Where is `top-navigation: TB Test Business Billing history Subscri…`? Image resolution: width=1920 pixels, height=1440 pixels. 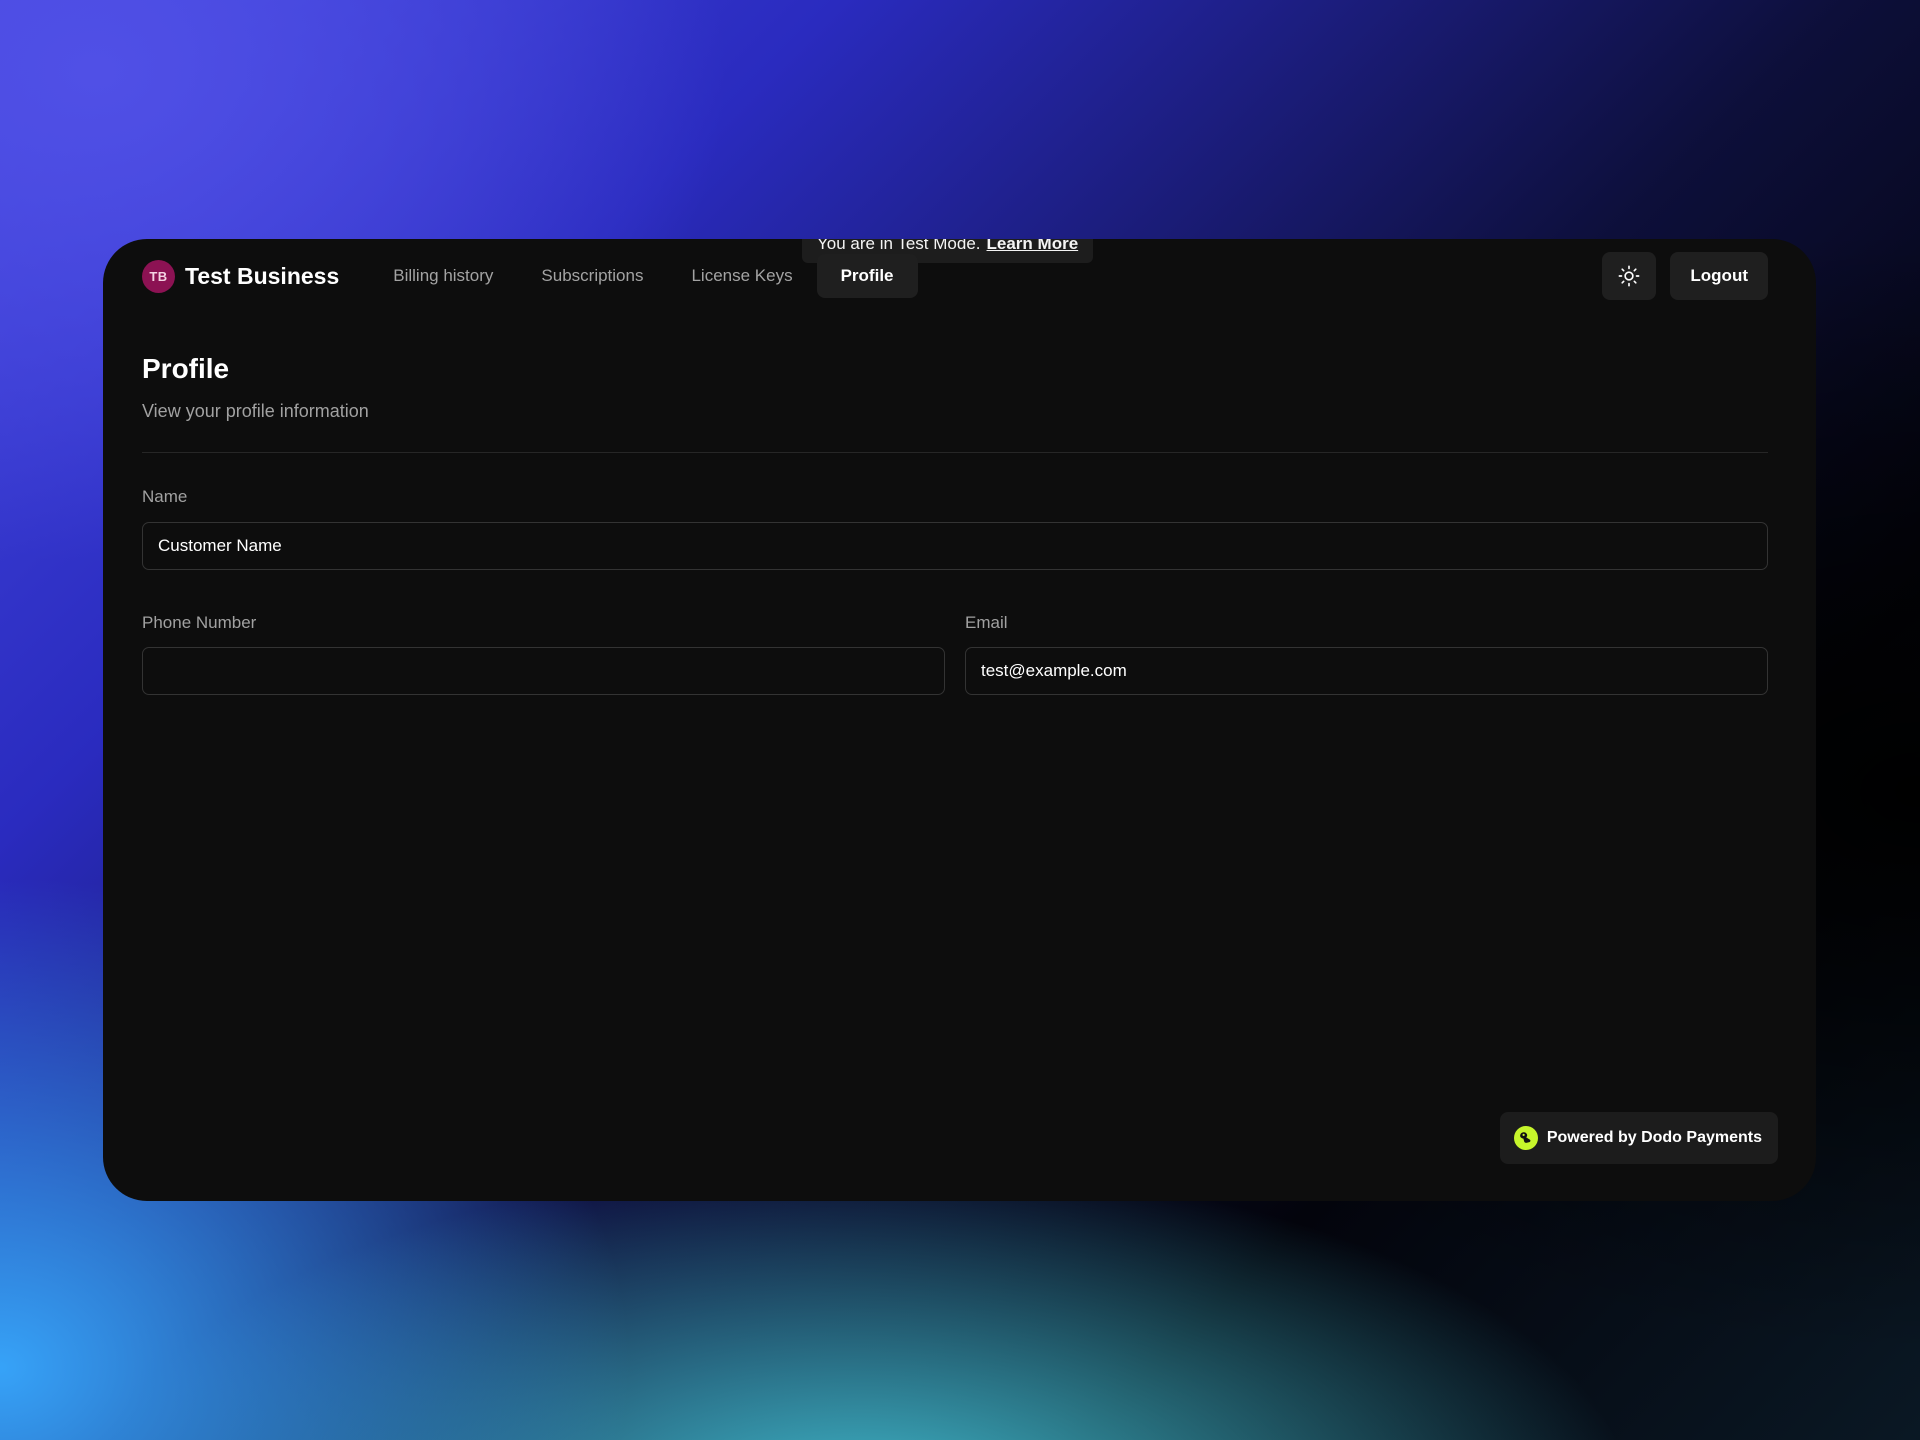
top-navigation: TB Test Business Billing history Subscri… is located at coordinates (955, 276).